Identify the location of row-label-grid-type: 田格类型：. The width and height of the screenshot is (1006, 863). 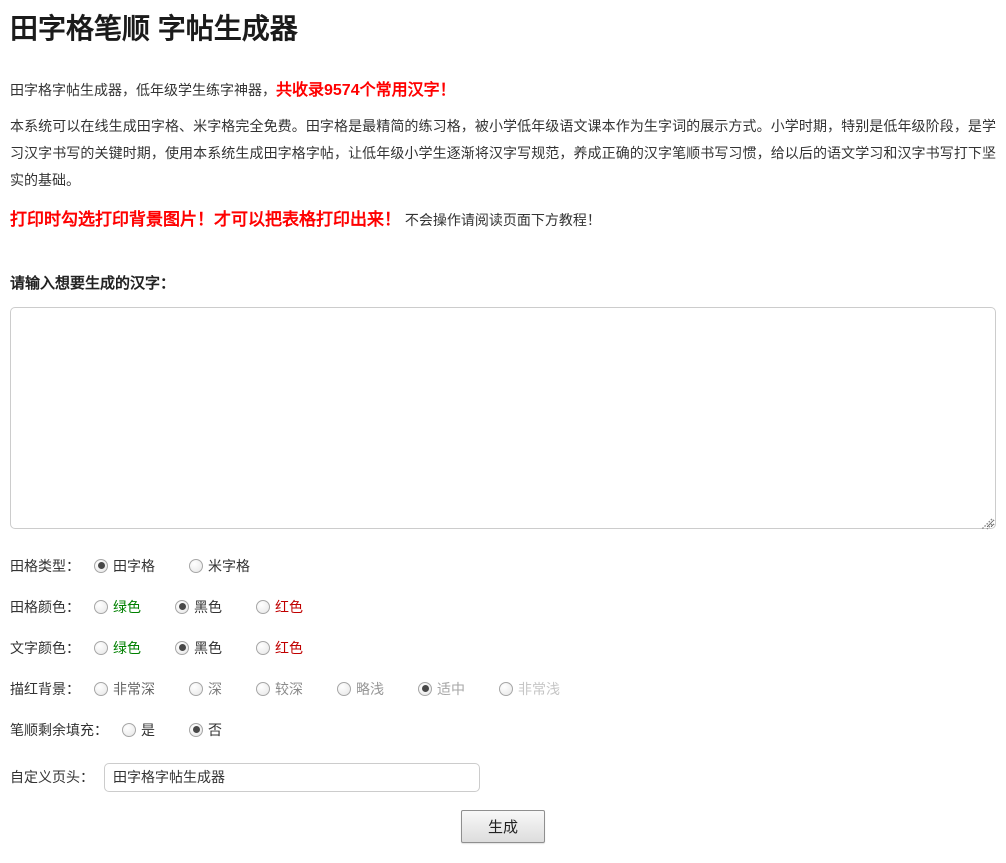
(45, 565).